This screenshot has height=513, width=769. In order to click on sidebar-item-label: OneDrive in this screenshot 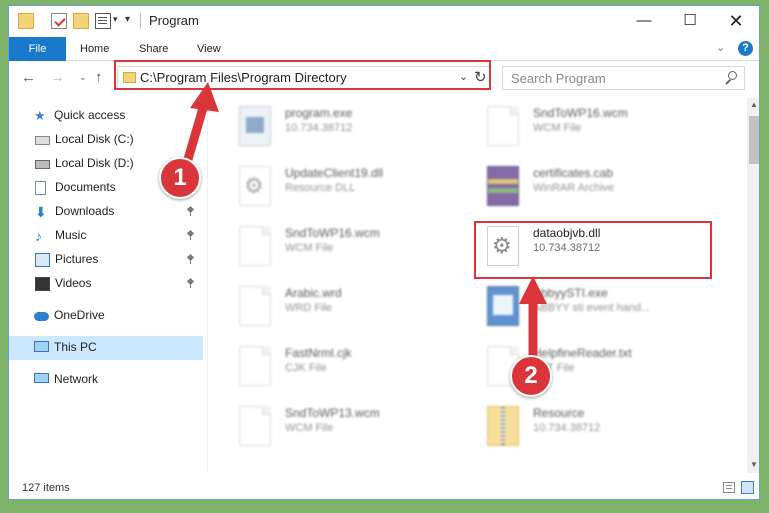, I will do `click(79, 315)`.